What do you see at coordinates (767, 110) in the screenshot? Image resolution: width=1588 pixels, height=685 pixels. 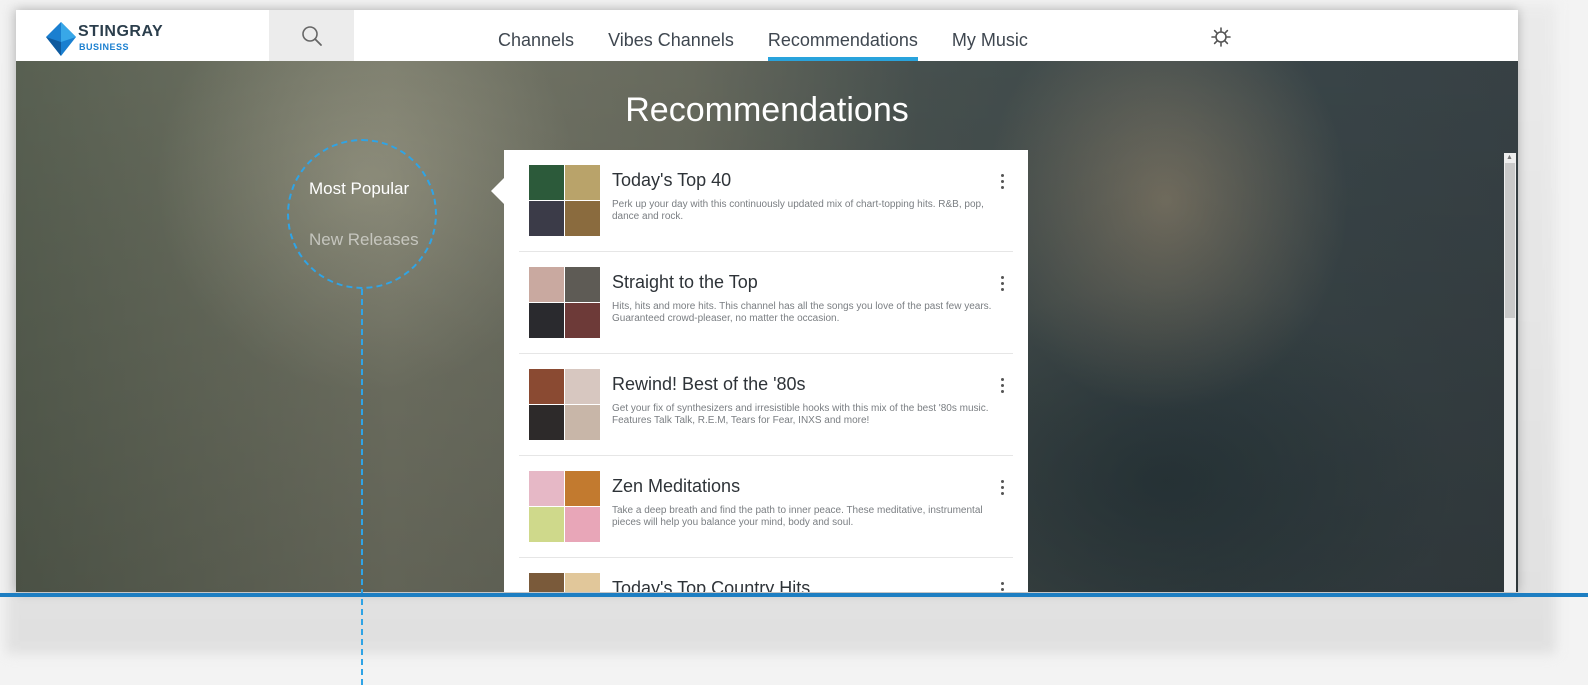 I see `page-title: Recommendations` at bounding box center [767, 110].